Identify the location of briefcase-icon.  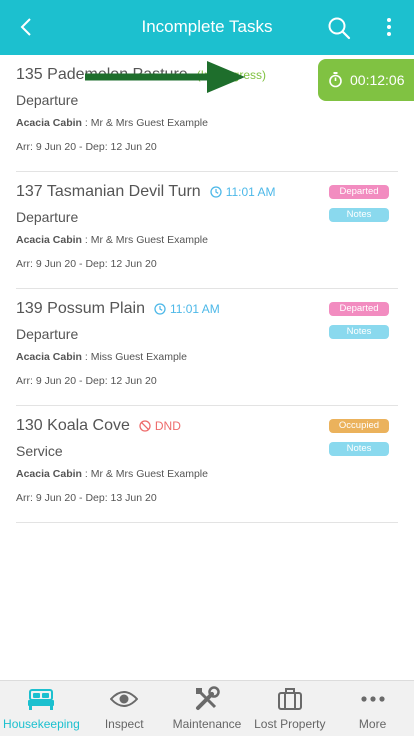
(290, 699).